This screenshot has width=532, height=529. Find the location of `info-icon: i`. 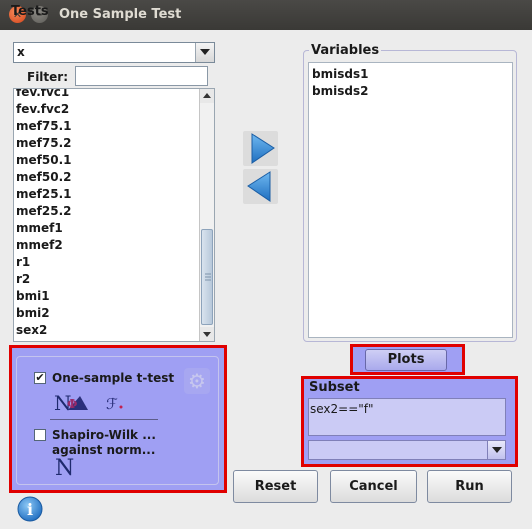

info-icon: i is located at coordinates (30, 509).